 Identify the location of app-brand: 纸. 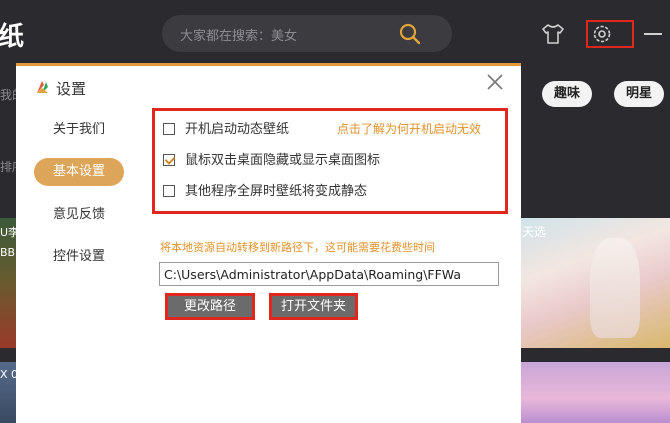
(12, 37).